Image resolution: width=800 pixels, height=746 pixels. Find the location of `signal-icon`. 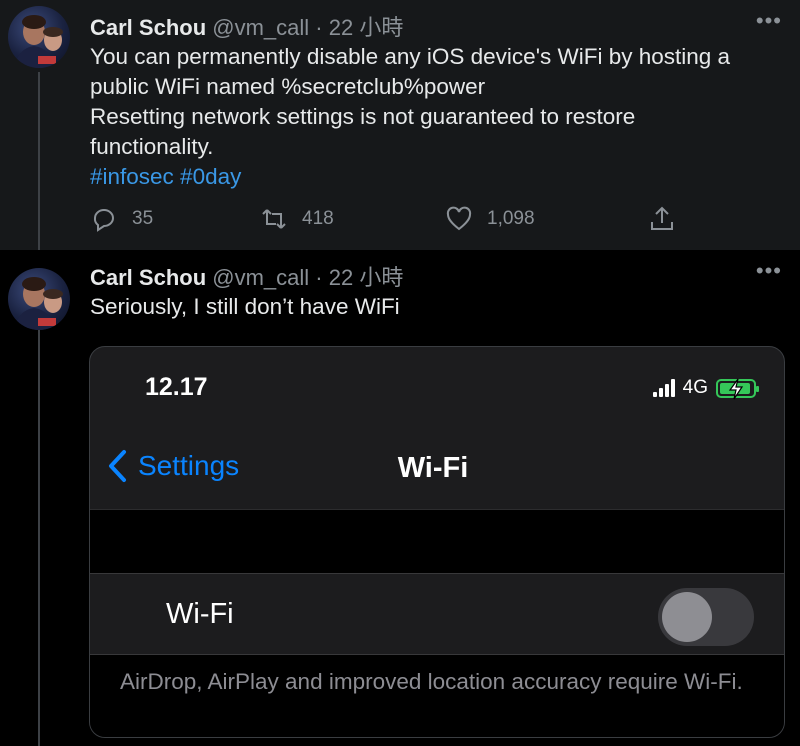

signal-icon is located at coordinates (663, 388).